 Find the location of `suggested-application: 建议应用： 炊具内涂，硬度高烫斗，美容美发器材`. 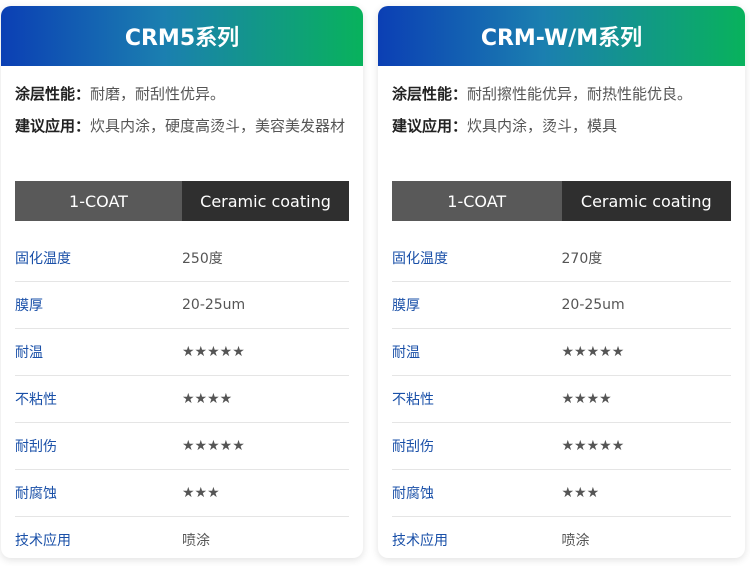

suggested-application: 建议应用： 炊具内涂，硬度高烫斗，美容美发器材 is located at coordinates (182, 126).